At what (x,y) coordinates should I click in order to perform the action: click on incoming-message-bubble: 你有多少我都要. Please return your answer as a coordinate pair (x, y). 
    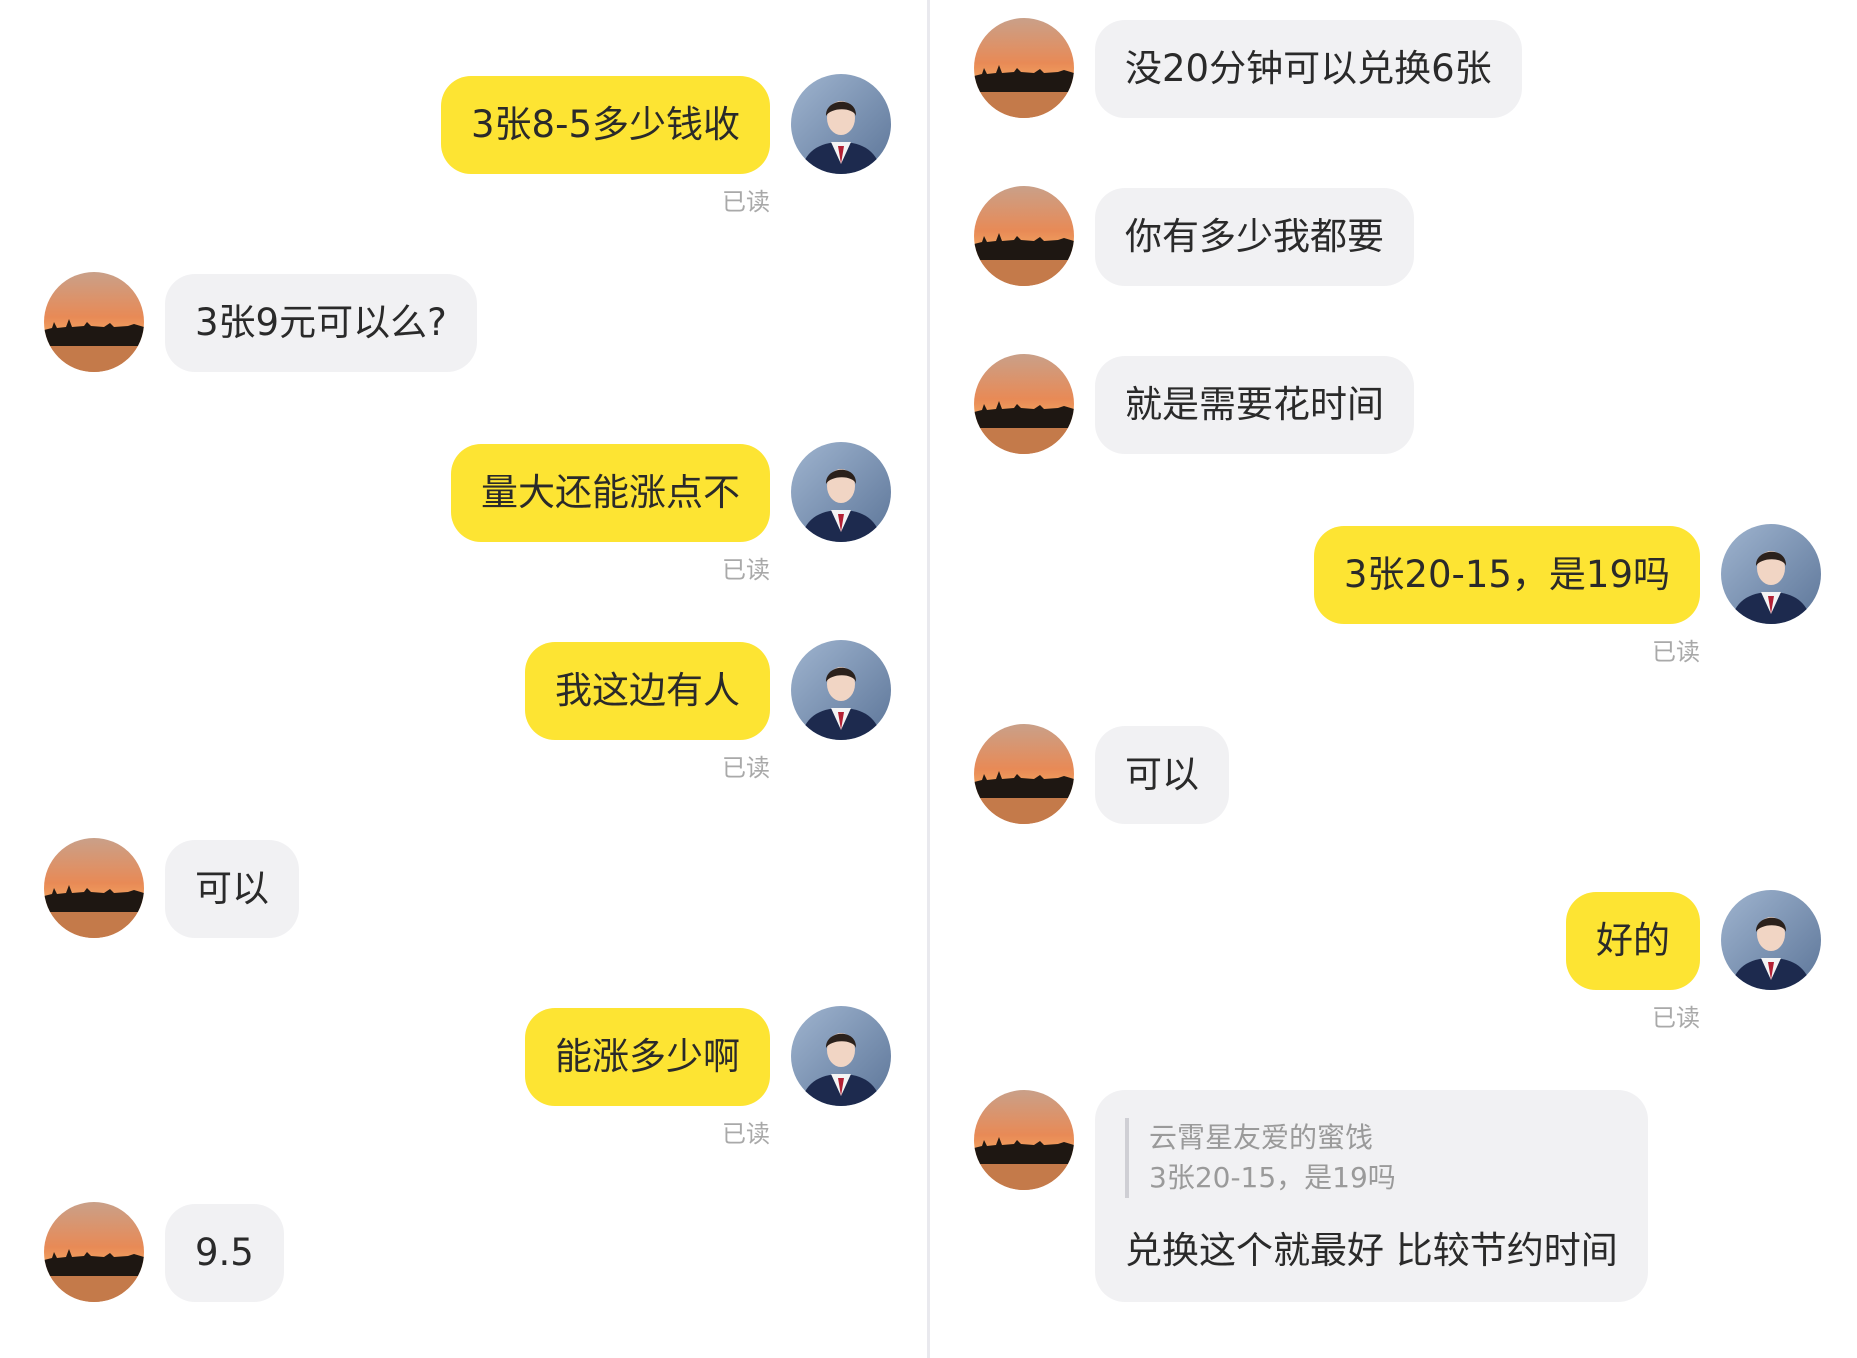
    Looking at the image, I should click on (1254, 237).